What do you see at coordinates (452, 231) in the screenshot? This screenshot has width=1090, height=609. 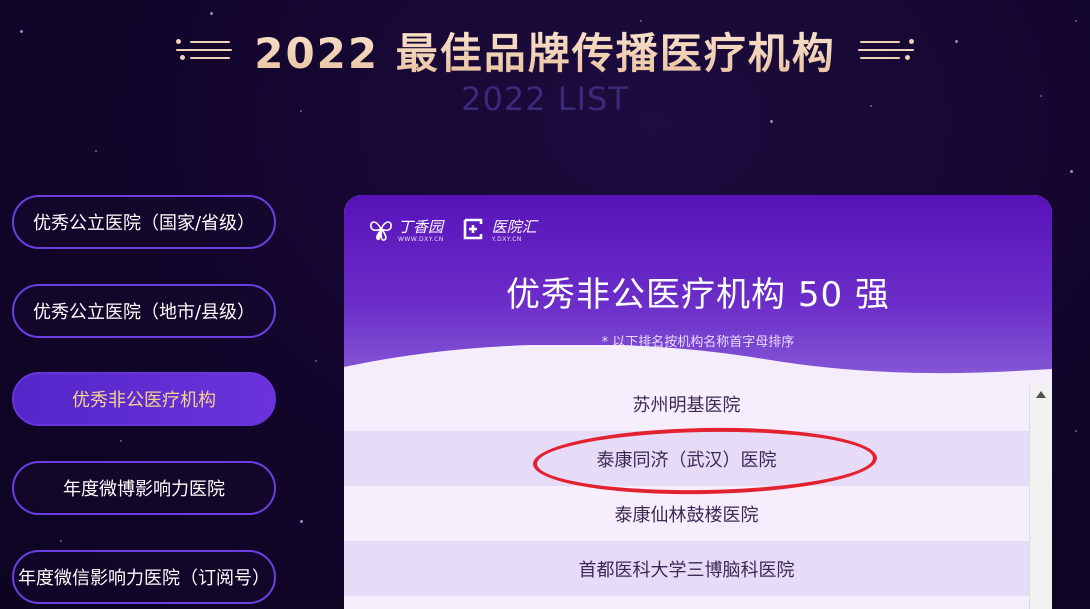 I see `partner-logos: 丁香园 WWW.DXY.CN 医院汇 Y.DXY.CN` at bounding box center [452, 231].